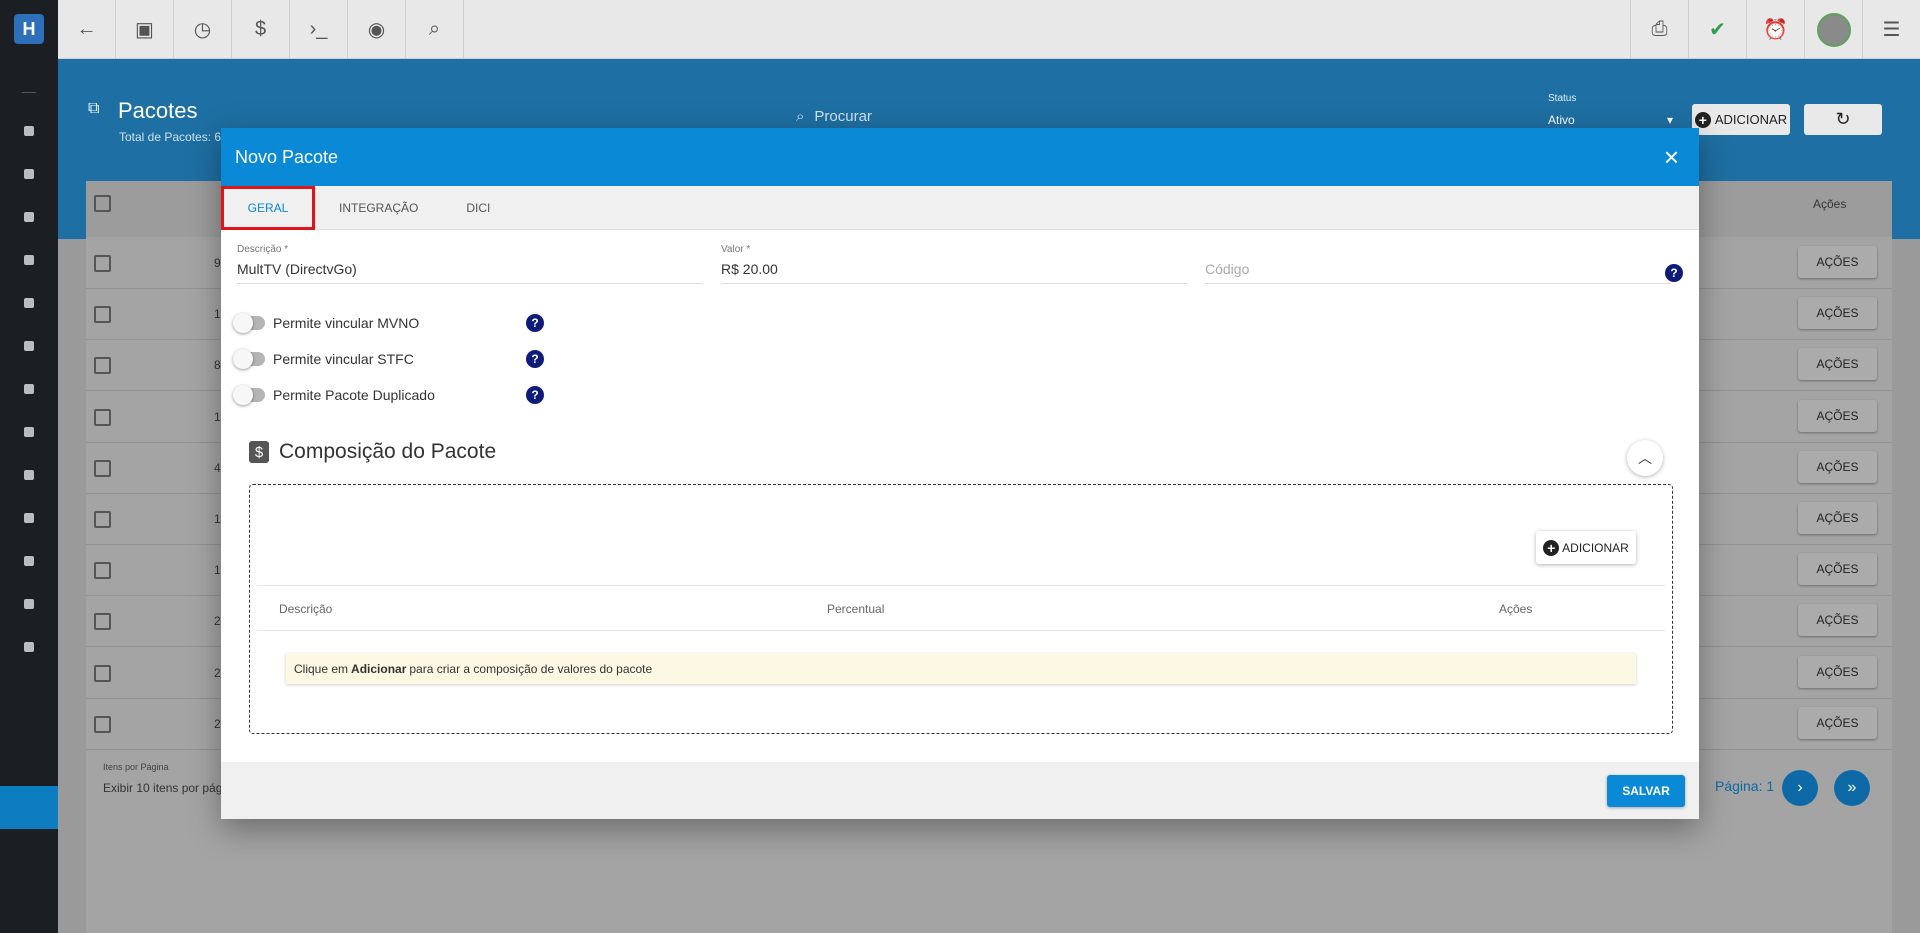 The width and height of the screenshot is (1920, 933). Describe the element at coordinates (173, 137) in the screenshot. I see `page-subtitle: Total de Pacotes: 65` at that location.